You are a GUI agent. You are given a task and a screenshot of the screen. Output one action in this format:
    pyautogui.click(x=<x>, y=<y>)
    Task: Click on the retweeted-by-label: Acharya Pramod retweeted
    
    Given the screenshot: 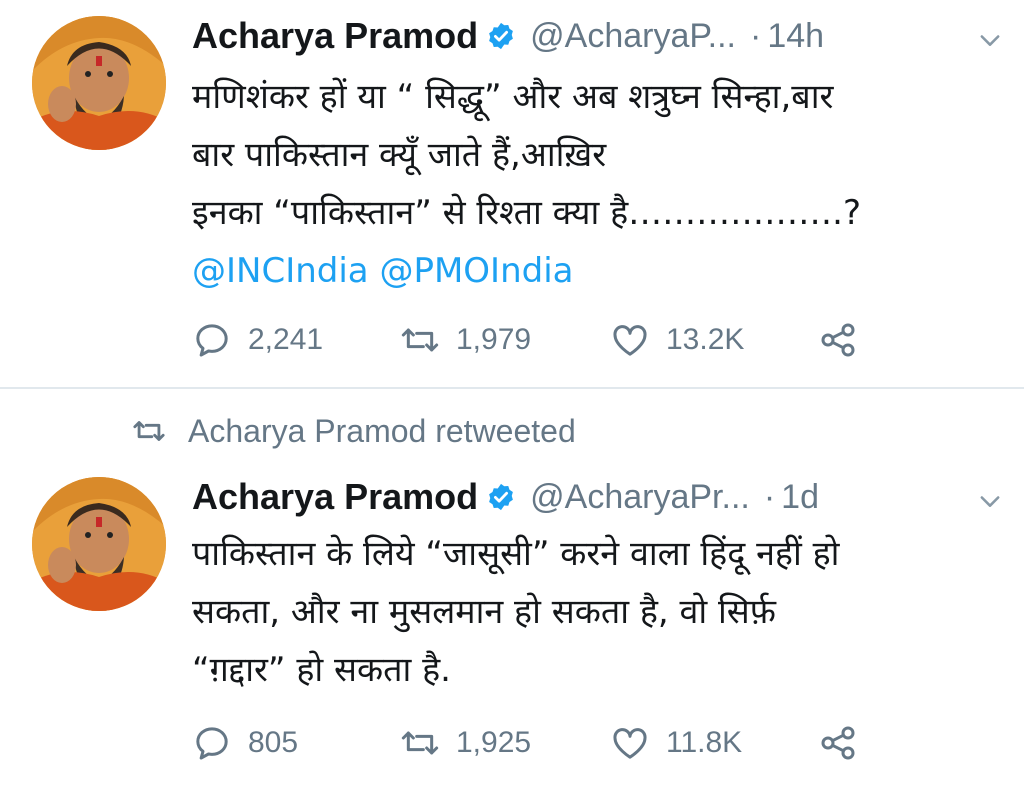 What is the action you would take?
    pyautogui.click(x=382, y=430)
    